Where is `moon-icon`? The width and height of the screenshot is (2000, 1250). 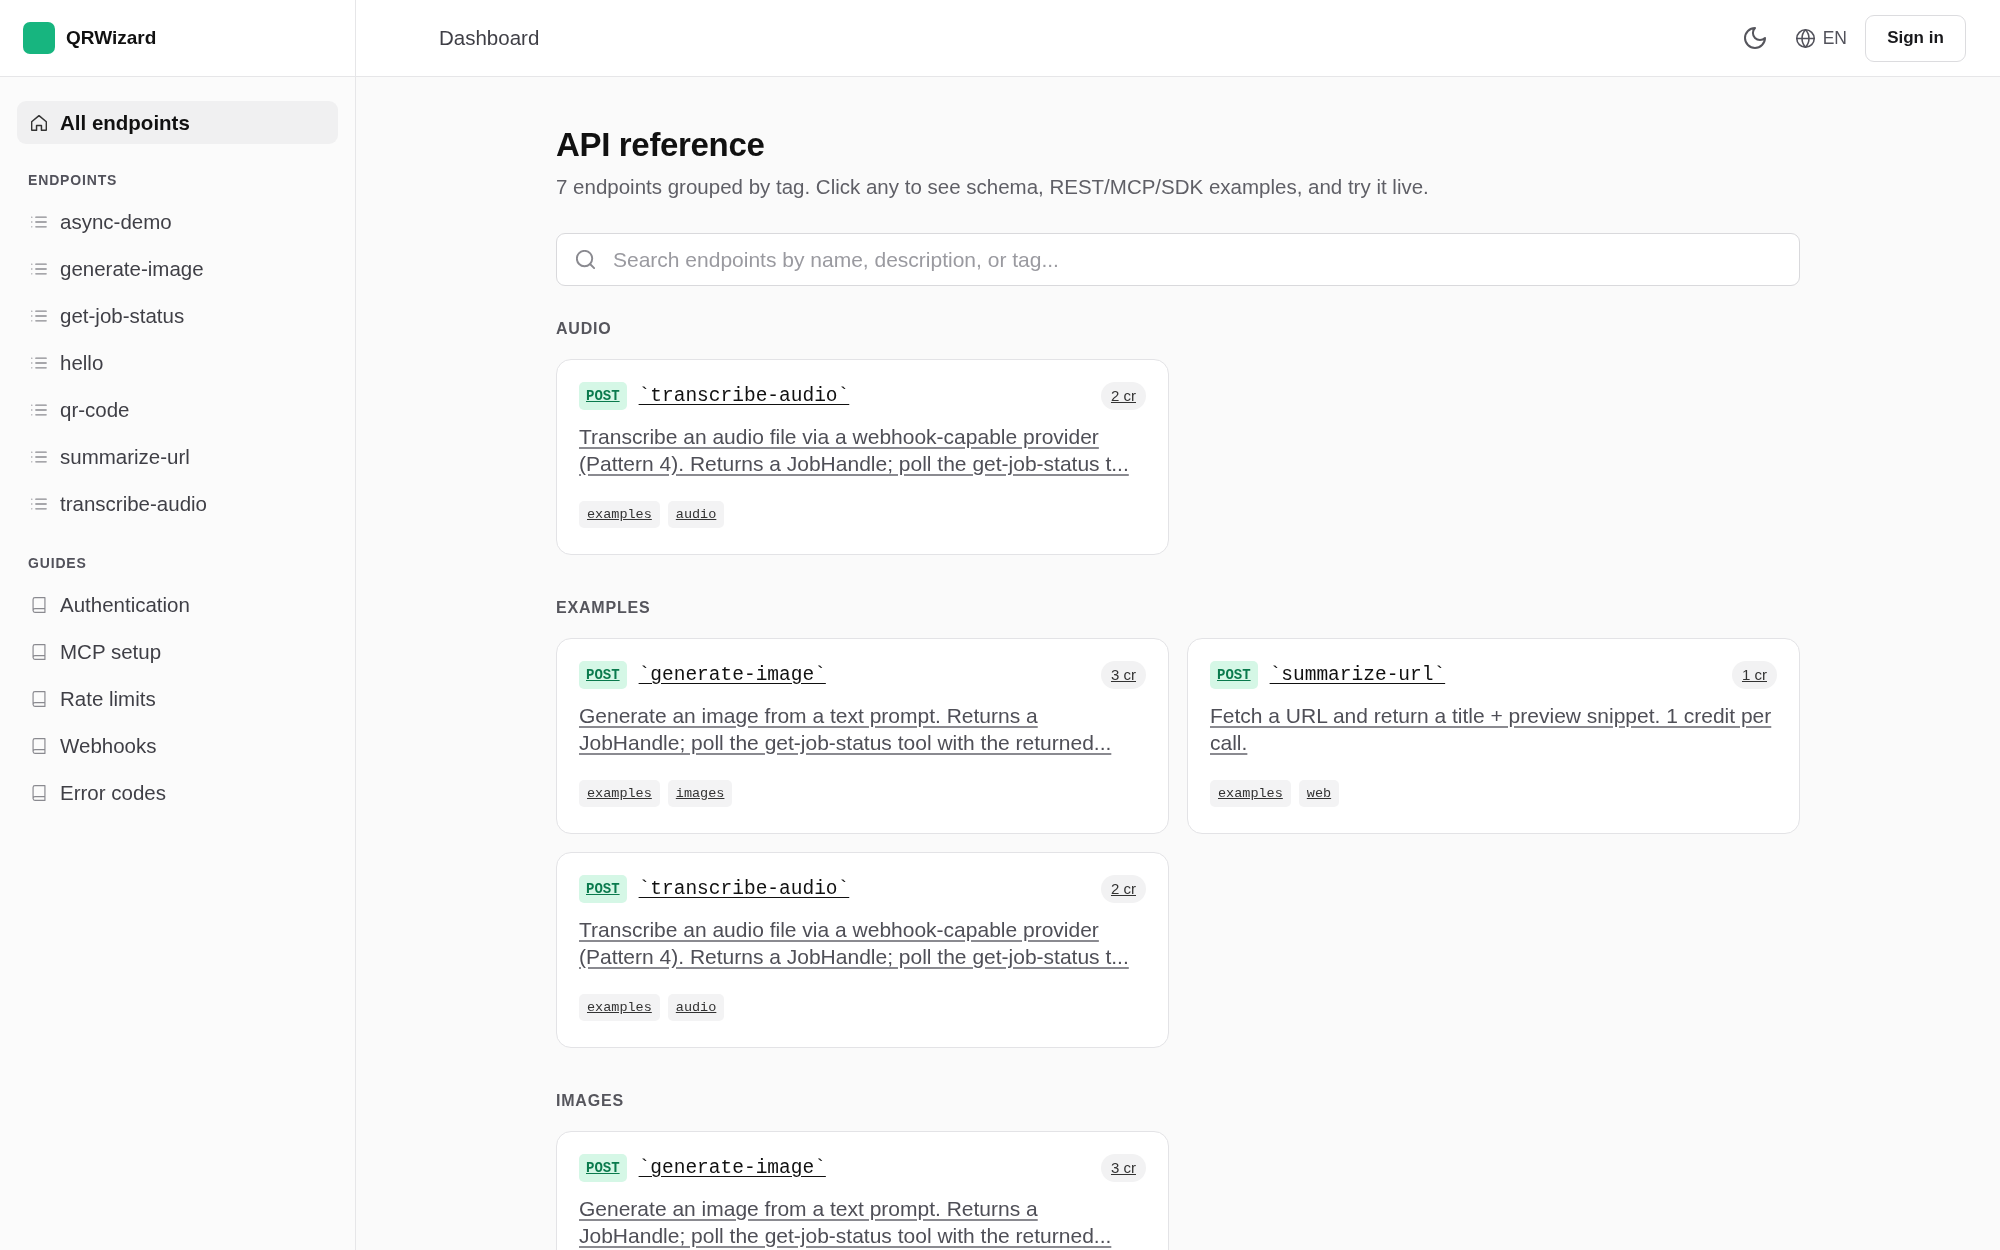
moon-icon is located at coordinates (1754, 38).